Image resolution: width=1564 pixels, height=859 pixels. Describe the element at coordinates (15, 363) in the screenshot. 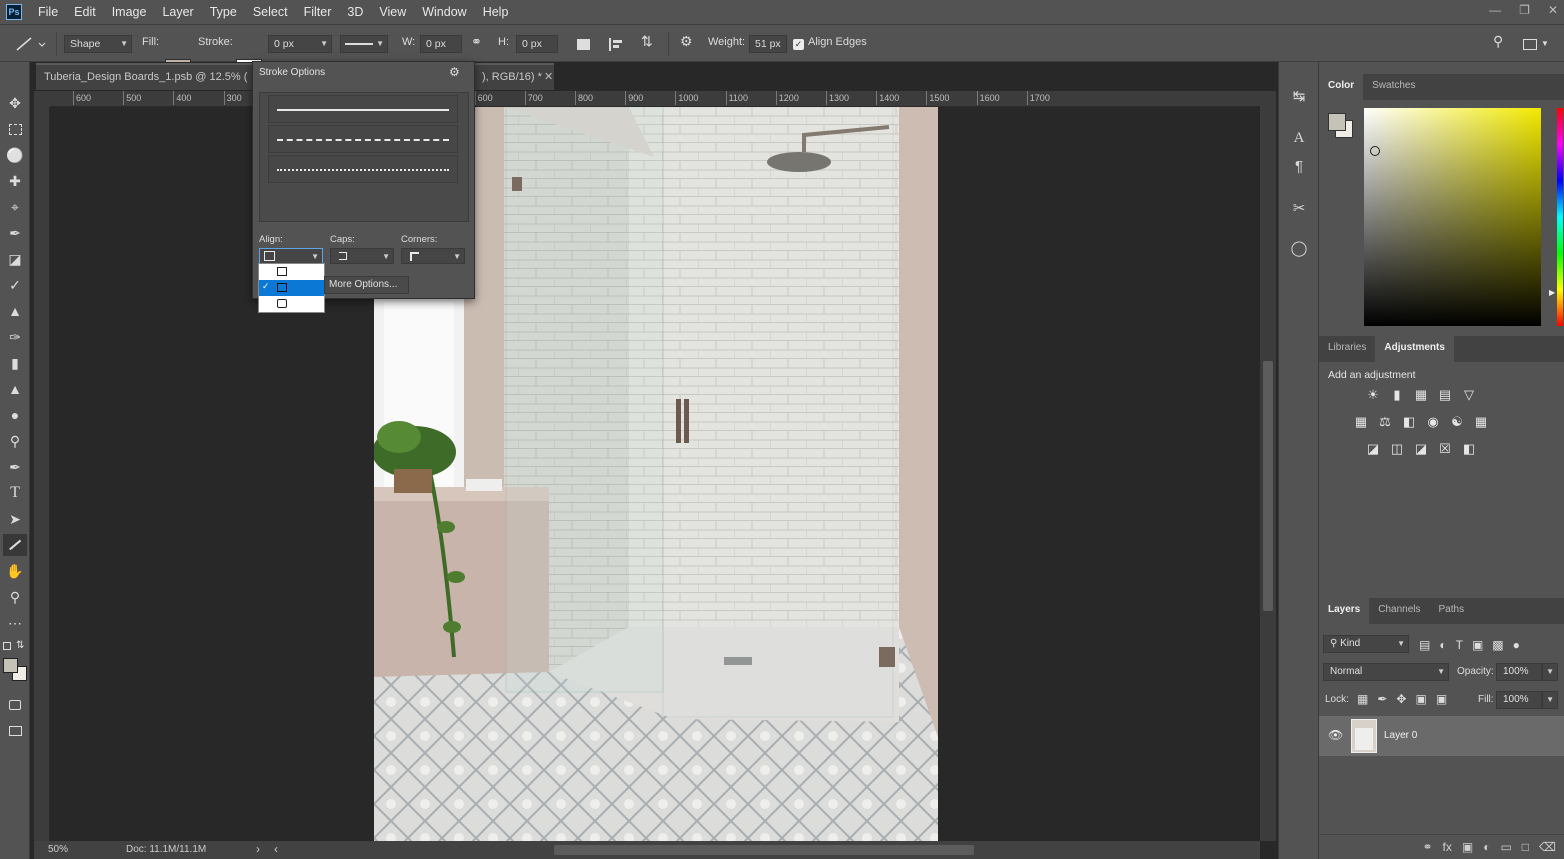

I see `eraser-tool-icon: ▮` at that location.